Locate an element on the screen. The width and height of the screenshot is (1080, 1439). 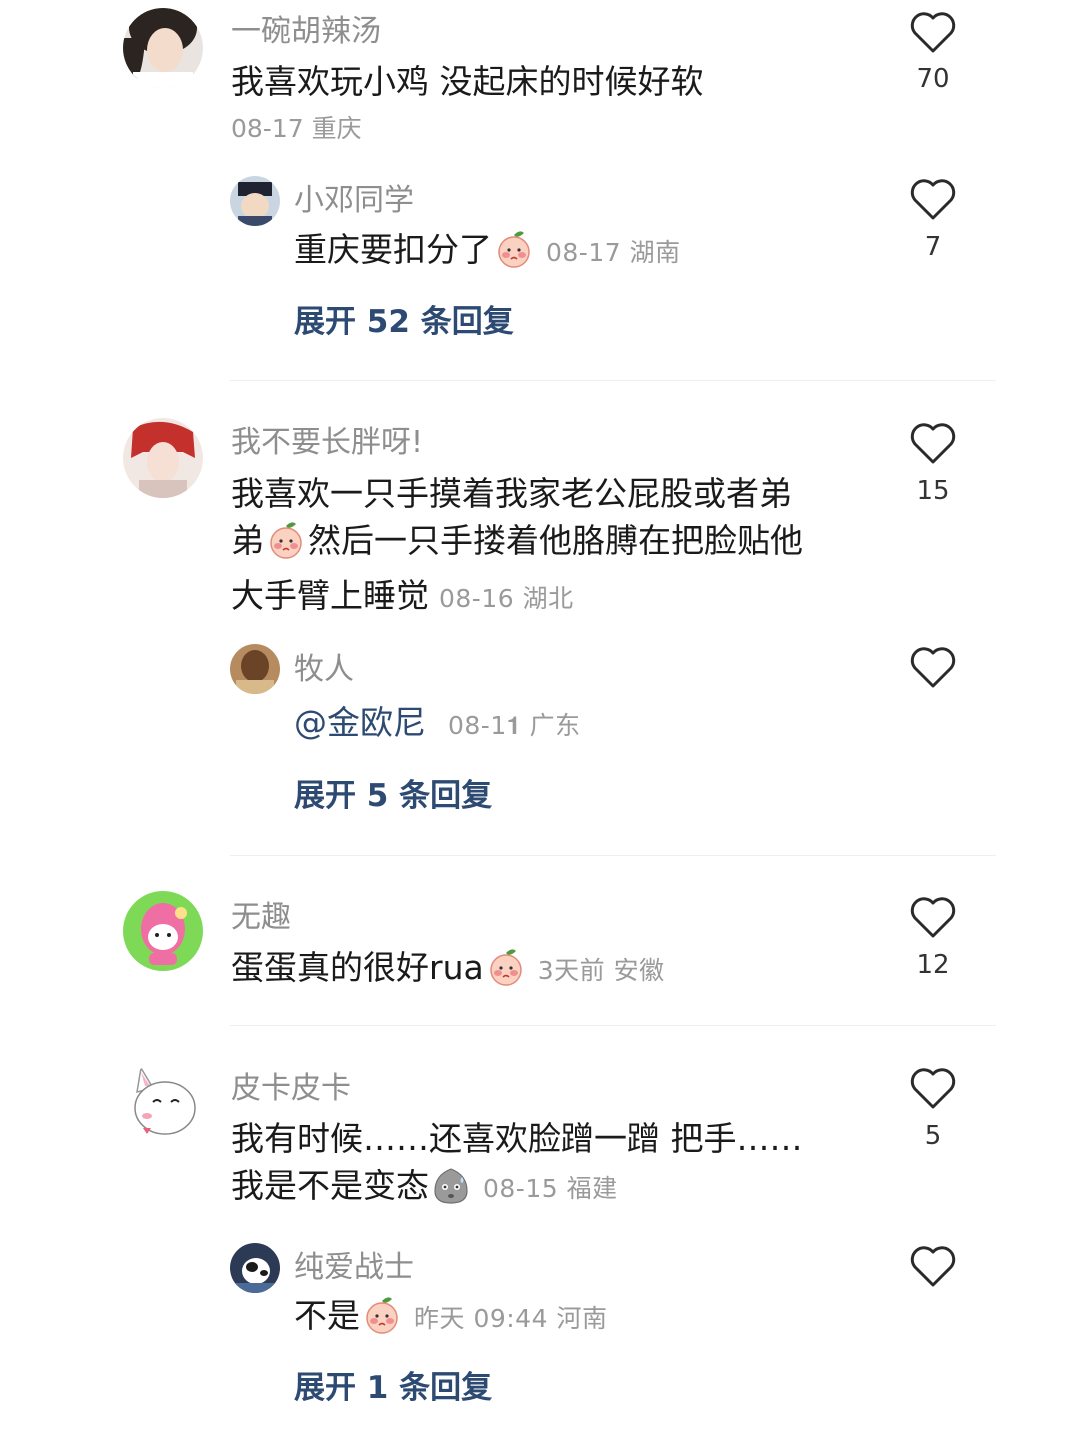
reply-username: 牧人 is located at coordinates (324, 666).